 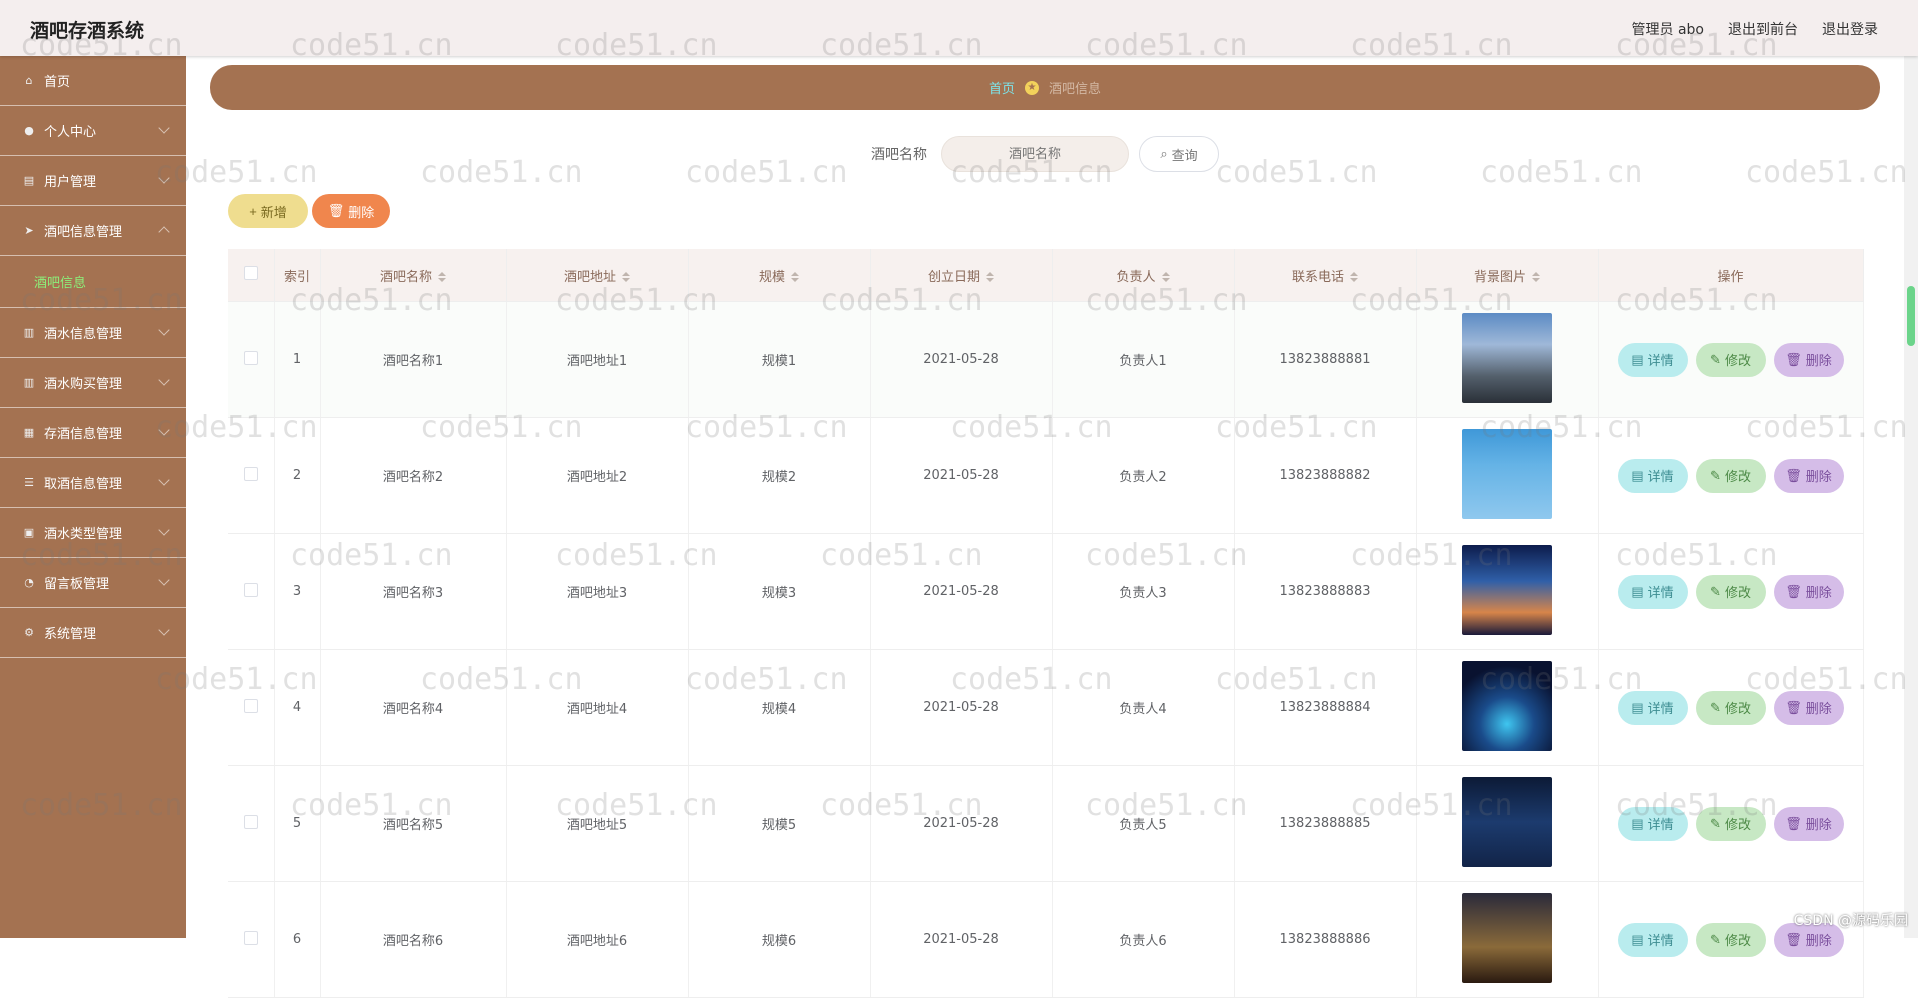 I want to click on sidebar-item-drink-info: ▥ 酒水信息管理, so click(x=93, y=333).